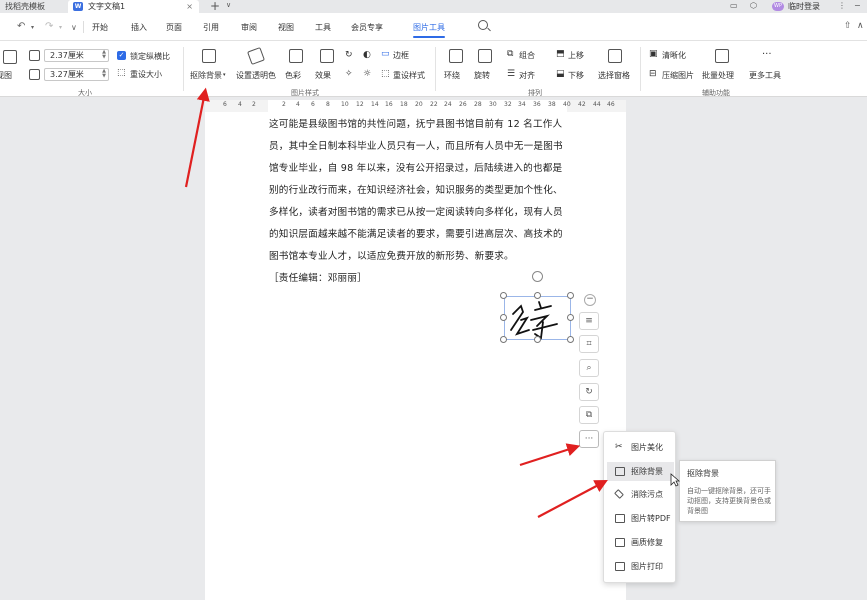 The height and width of the screenshot is (600, 867). Describe the element at coordinates (228, 5) in the screenshot. I see `tab-list-chevron-icon: ∨` at that location.